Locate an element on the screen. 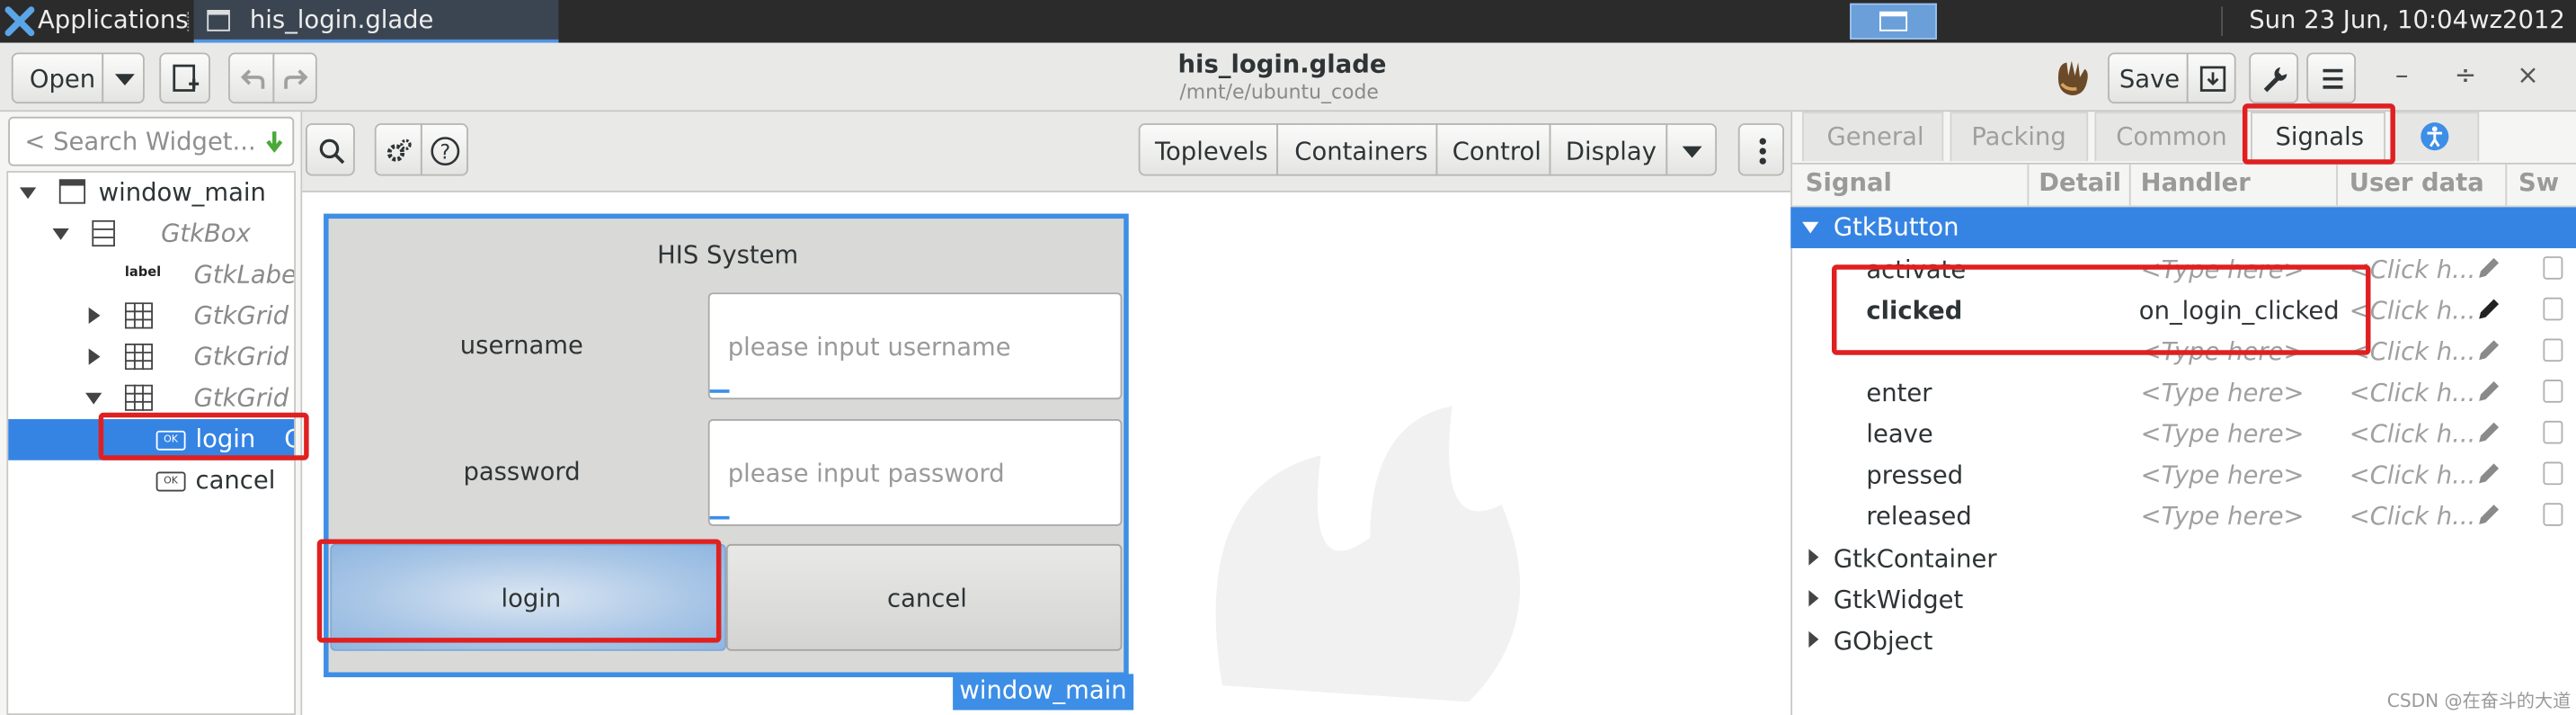 The image size is (2576, 715). palette-toplevels: Toplevels is located at coordinates (1208, 149).